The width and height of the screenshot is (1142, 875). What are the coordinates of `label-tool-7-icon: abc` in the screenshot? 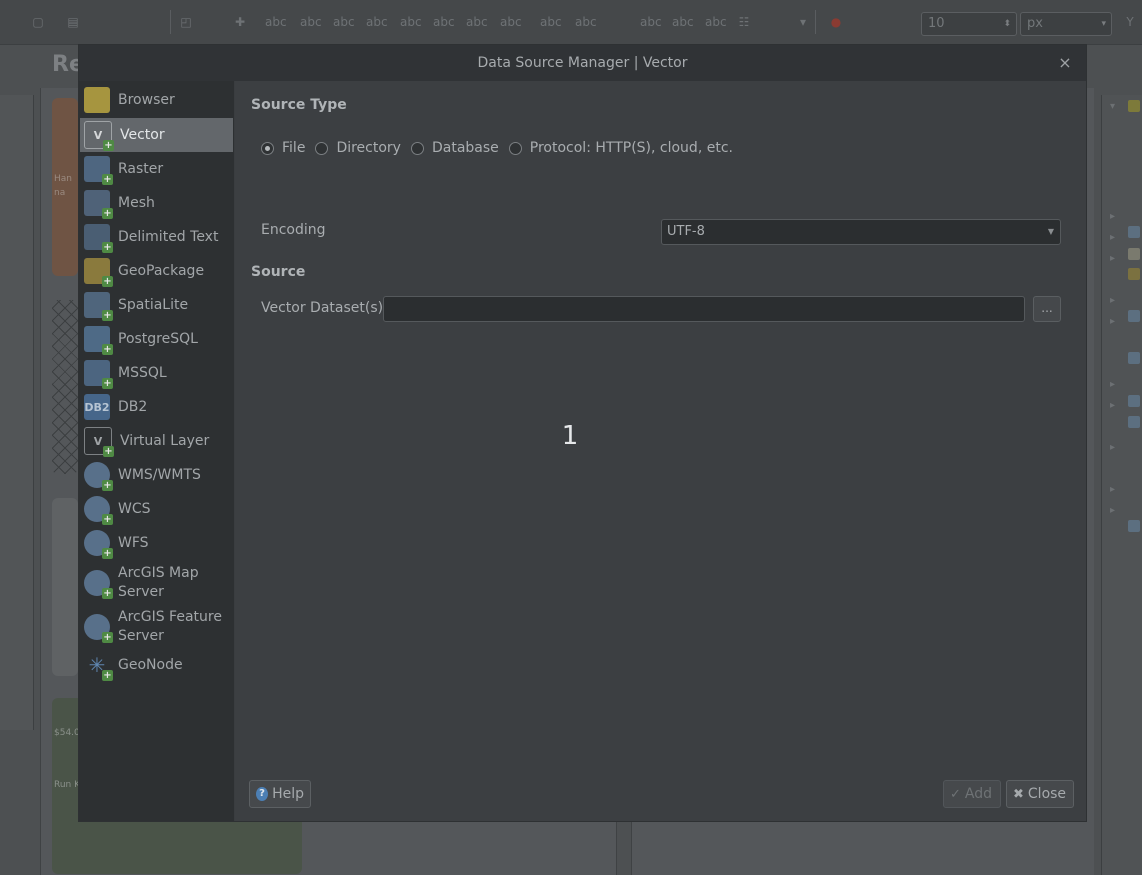 It's located at (477, 22).